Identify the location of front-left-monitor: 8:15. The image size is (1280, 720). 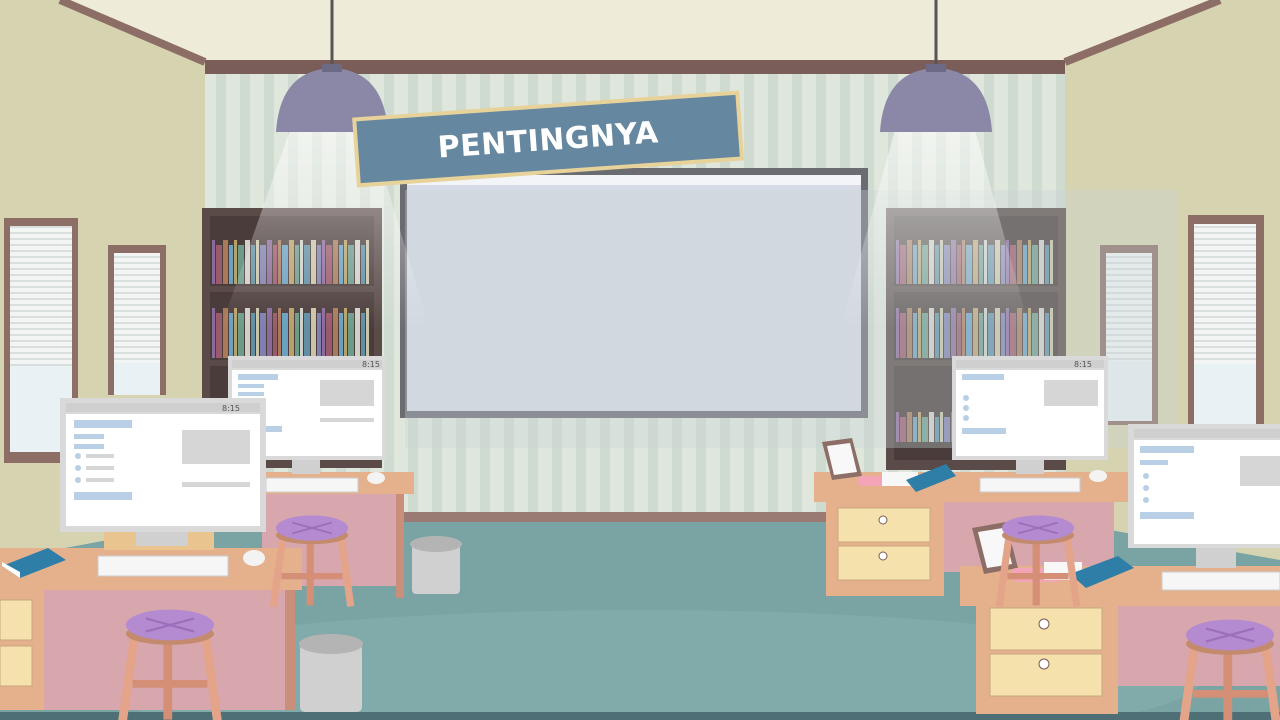
(163, 472).